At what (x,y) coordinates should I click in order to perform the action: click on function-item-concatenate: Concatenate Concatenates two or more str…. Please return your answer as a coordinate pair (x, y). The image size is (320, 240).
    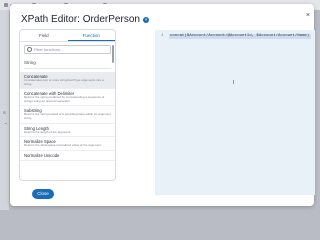
    Looking at the image, I should click on (67, 81).